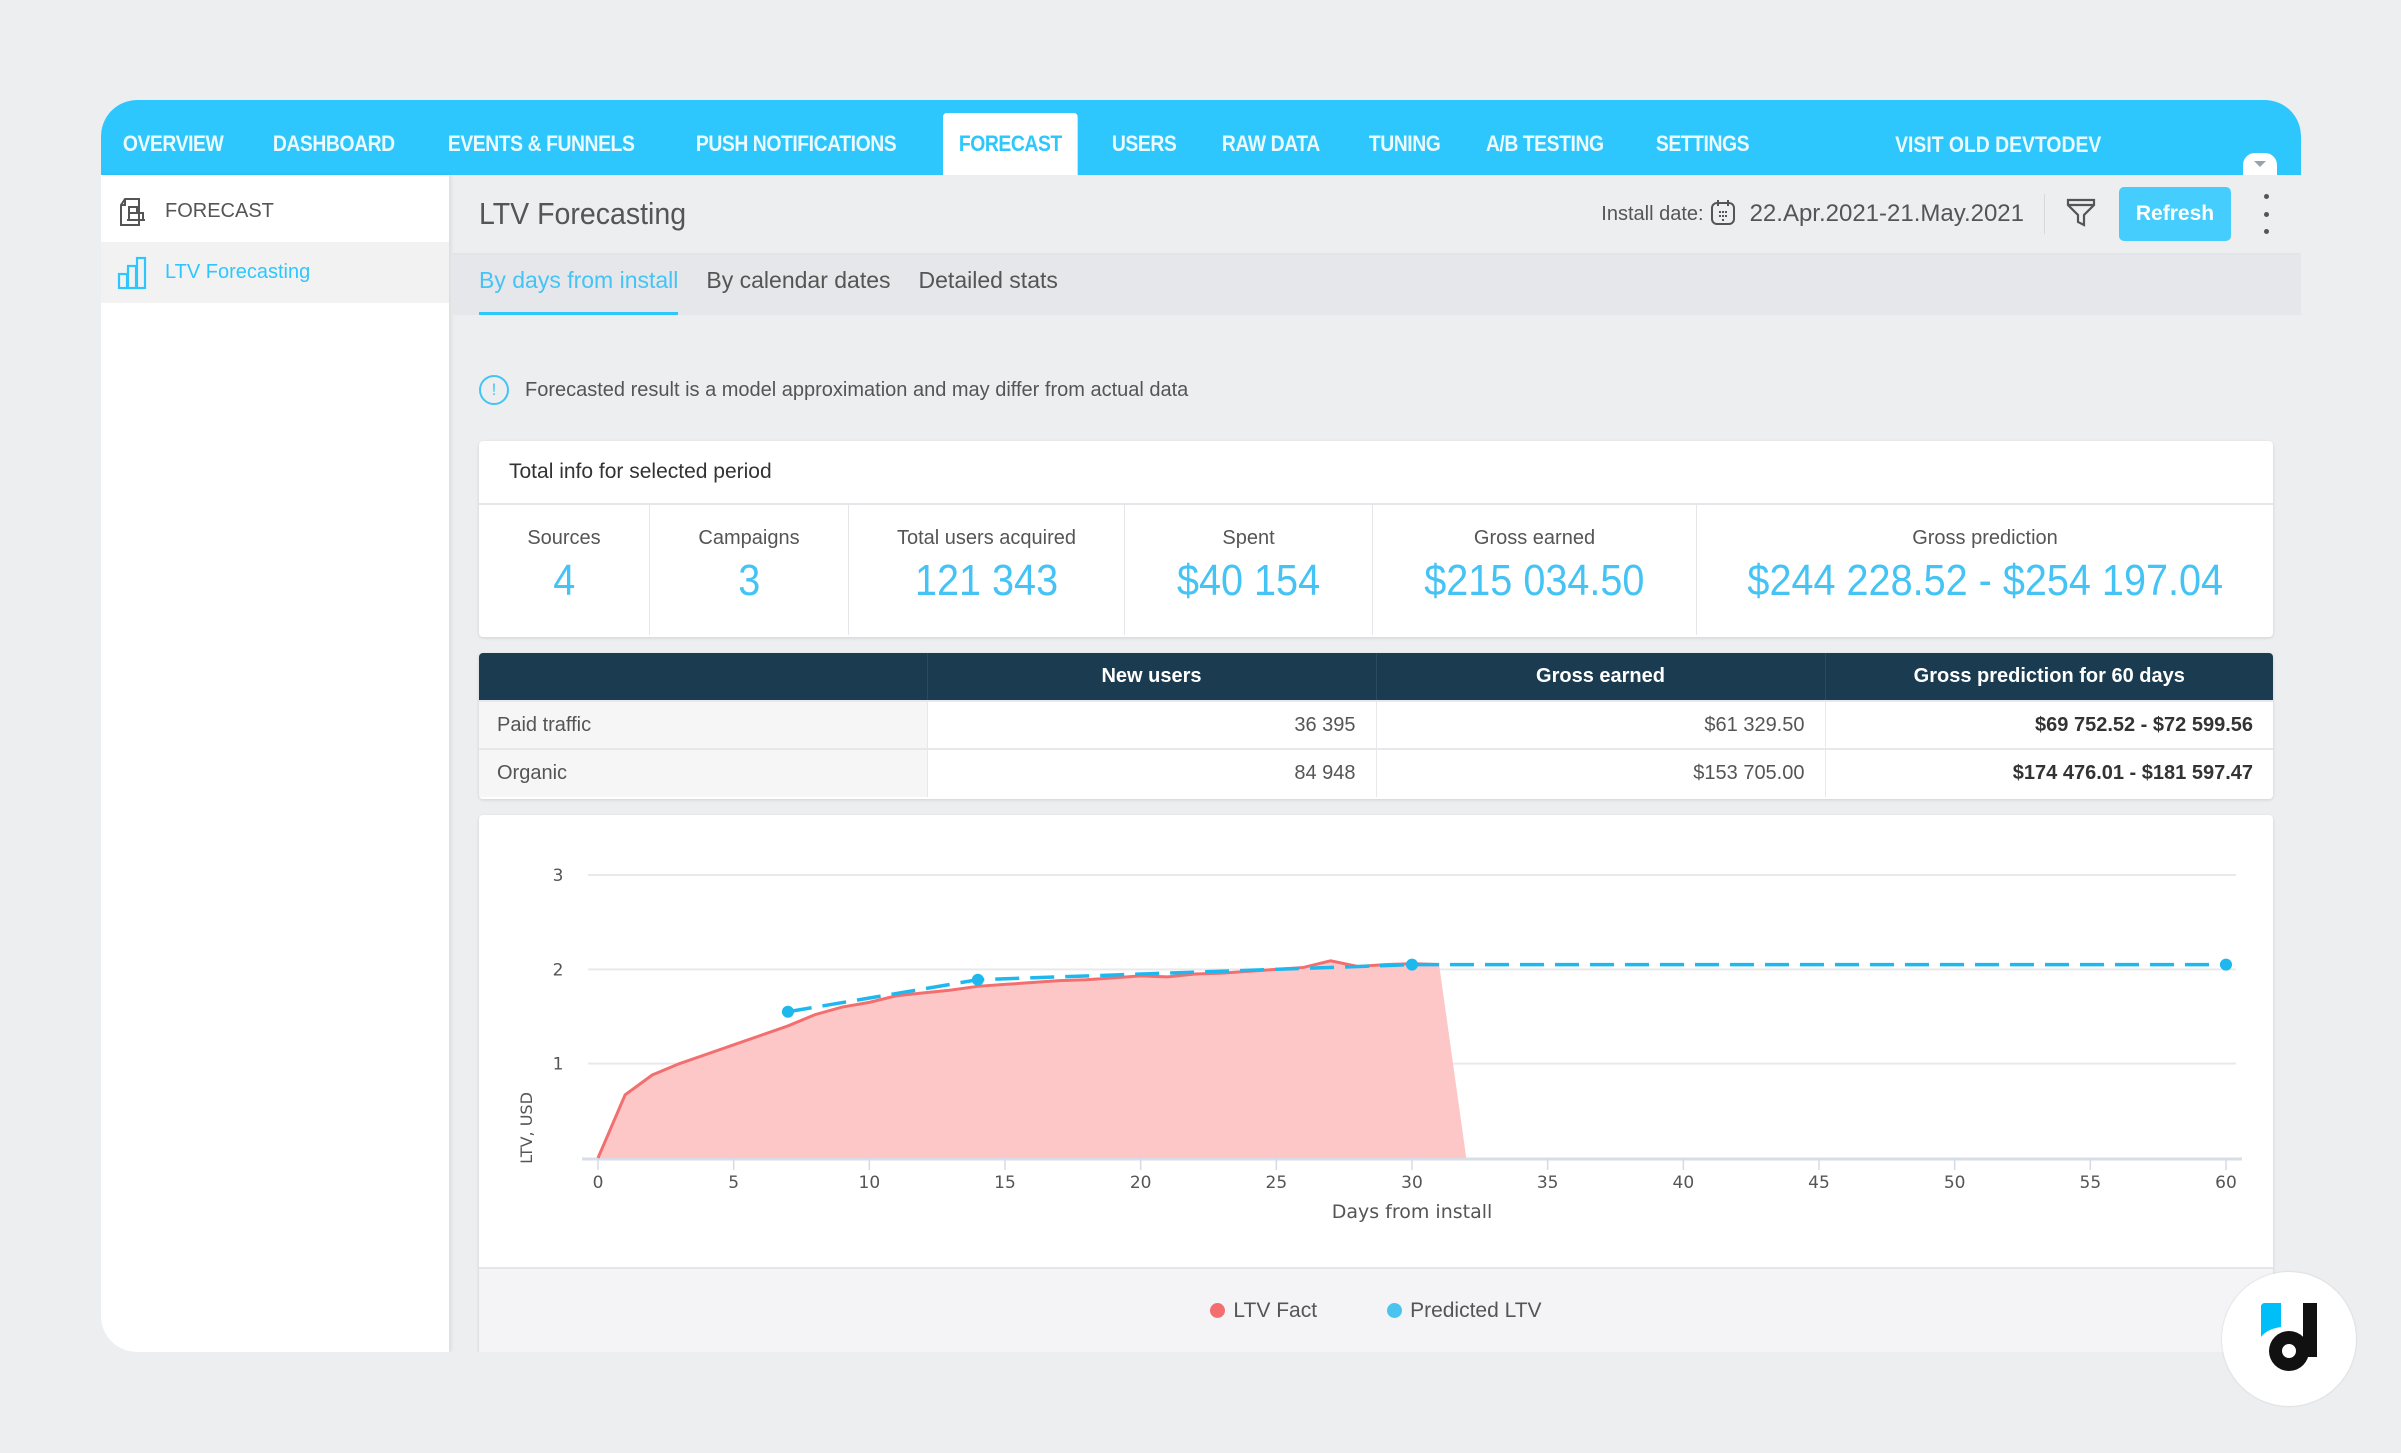  Describe the element at coordinates (494, 390) in the screenshot. I see `info-icon: !` at that location.